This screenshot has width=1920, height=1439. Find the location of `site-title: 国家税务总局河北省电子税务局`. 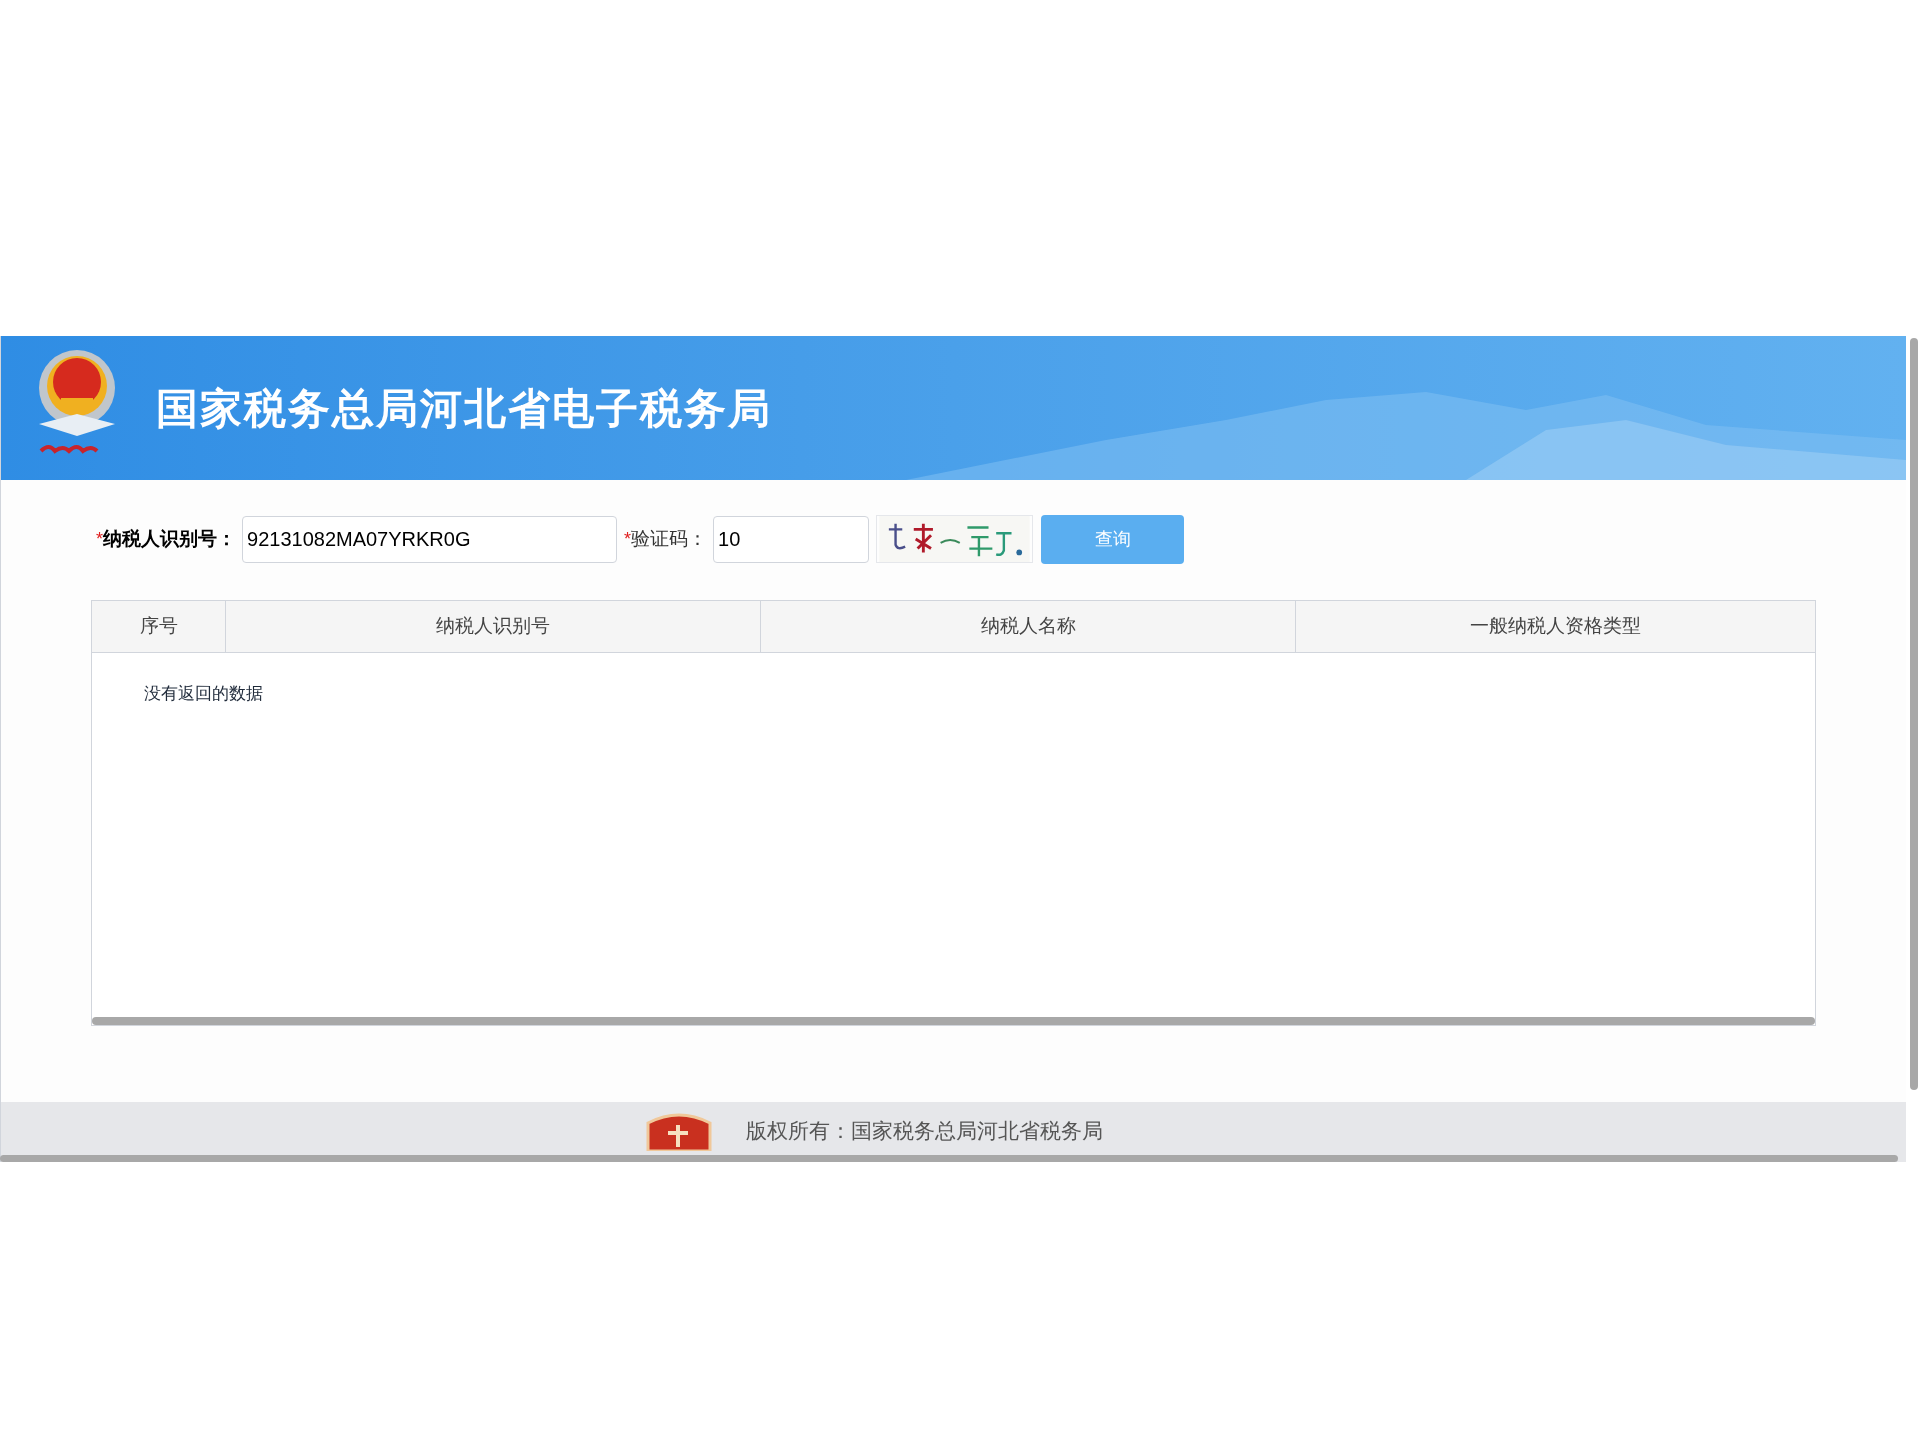

site-title: 国家税务总局河北省电子税务局 is located at coordinates (464, 408).